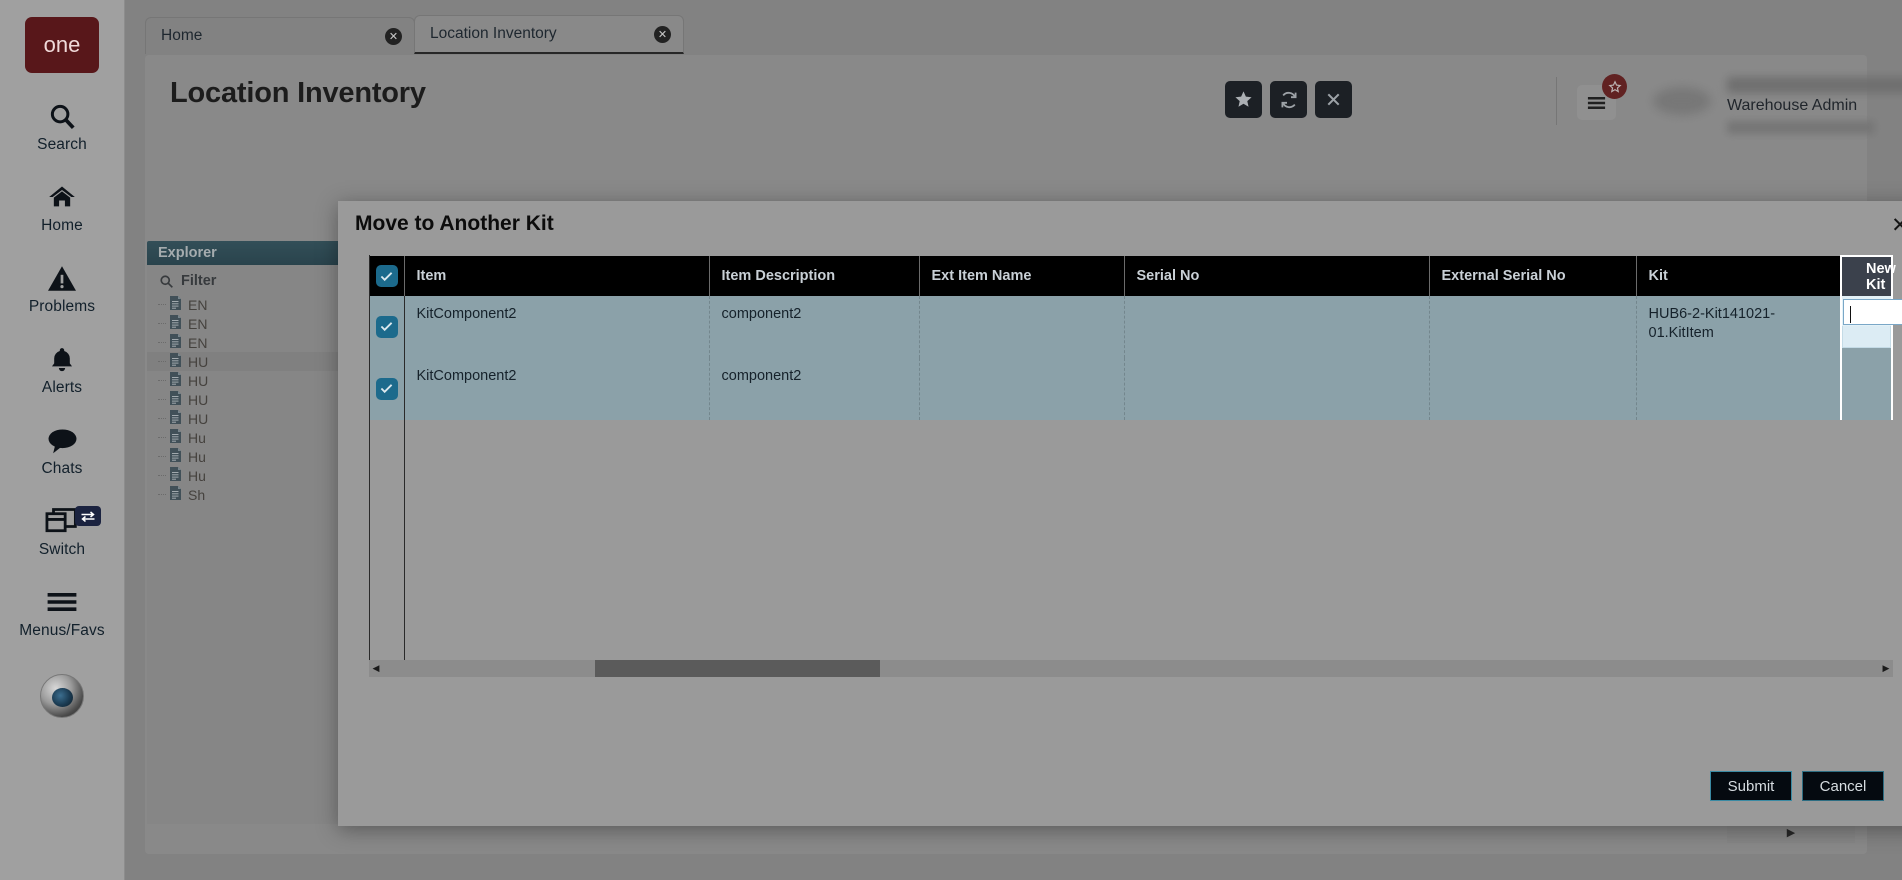  I want to click on grid-vertical-rule, so click(404, 540).